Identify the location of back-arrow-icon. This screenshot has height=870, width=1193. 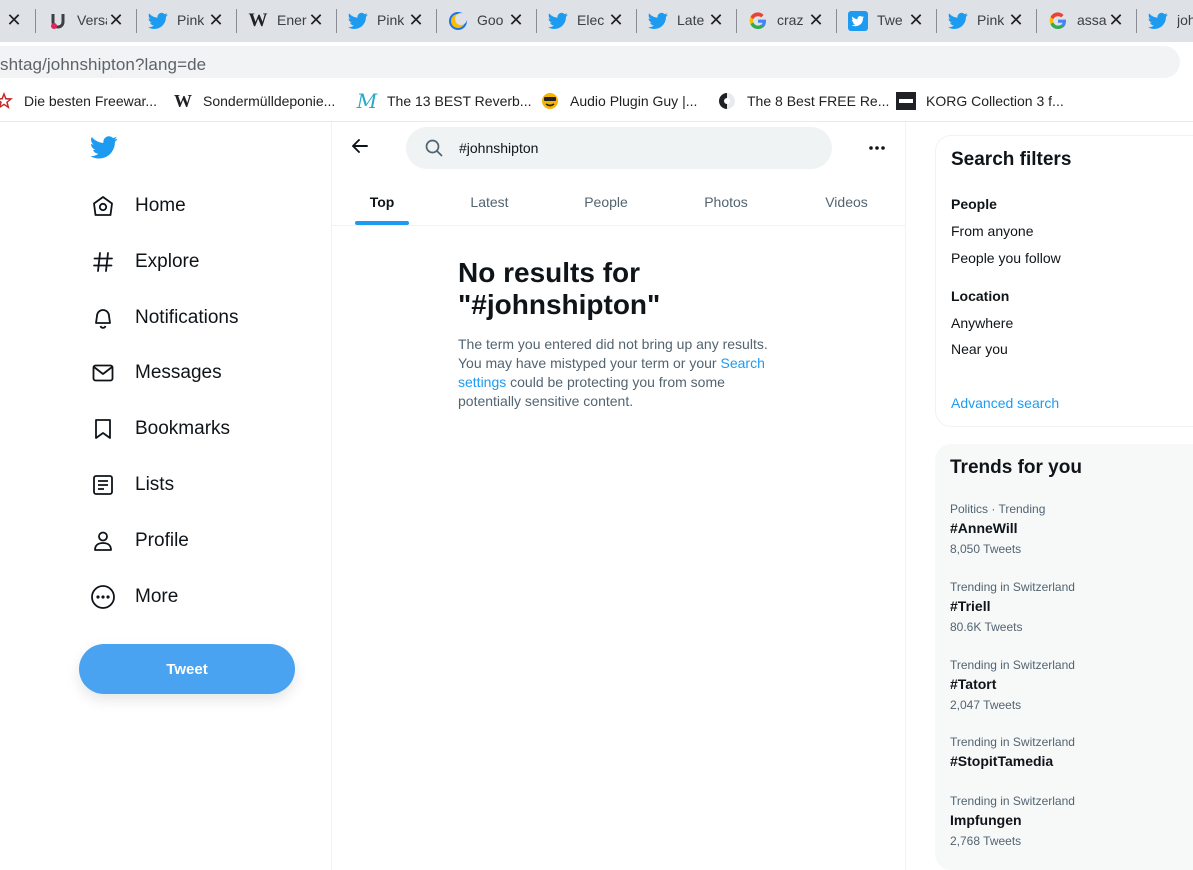
(362, 148).